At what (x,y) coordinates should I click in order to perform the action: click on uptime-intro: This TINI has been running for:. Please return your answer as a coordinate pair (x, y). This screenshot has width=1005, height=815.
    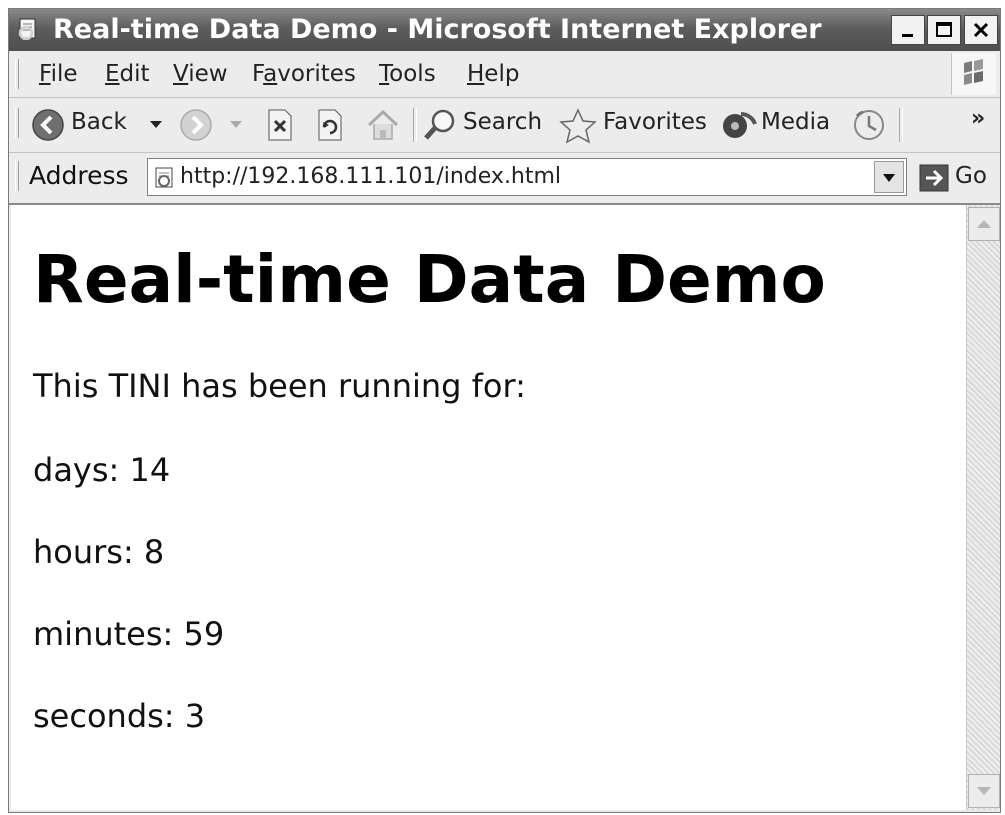
    Looking at the image, I should click on (279, 386).